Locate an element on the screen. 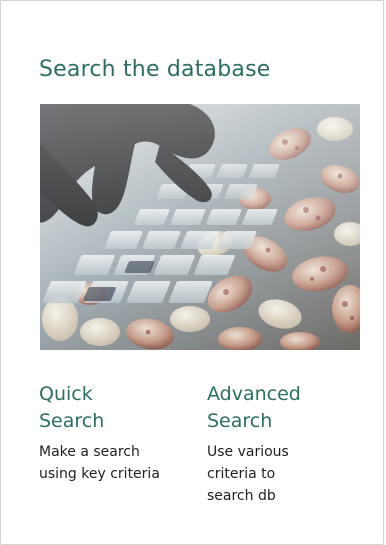 This screenshot has width=386, height=545. advanced-search-desc-line2: criteria to is located at coordinates (241, 474).